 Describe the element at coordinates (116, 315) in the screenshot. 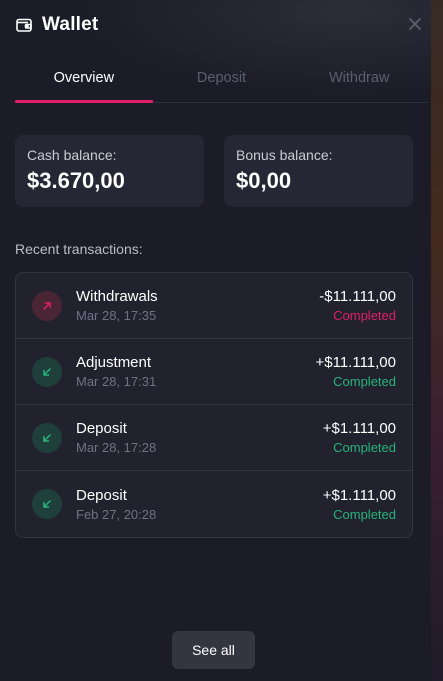

I see `transaction-date: Mar 28, 17:35` at that location.